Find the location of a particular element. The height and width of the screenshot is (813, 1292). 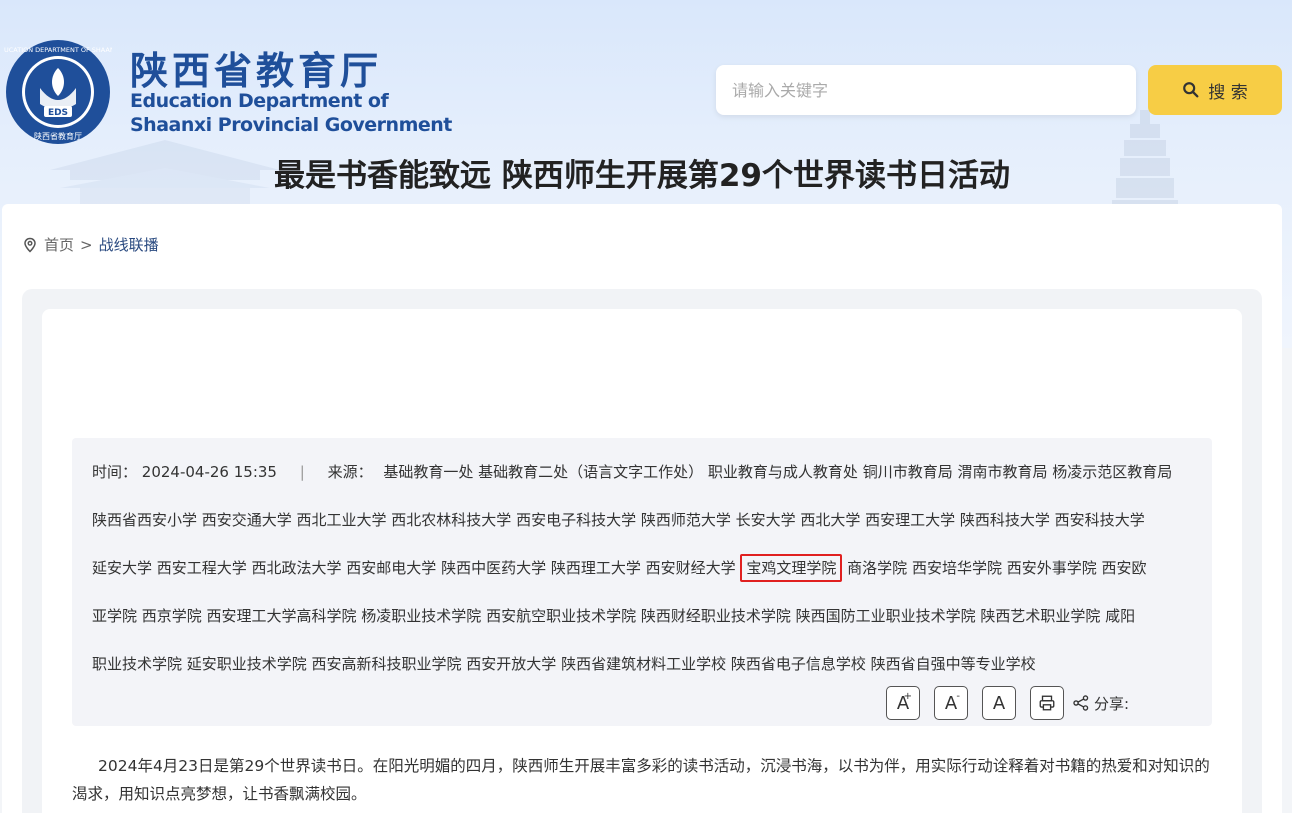

share-section: 分享: is located at coordinates (1100, 703).